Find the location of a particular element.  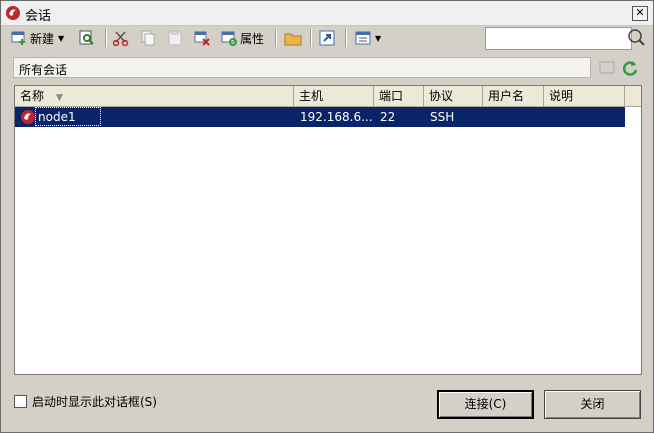

new-dropdown-arrow-icon: ▼ is located at coordinates (61, 38).